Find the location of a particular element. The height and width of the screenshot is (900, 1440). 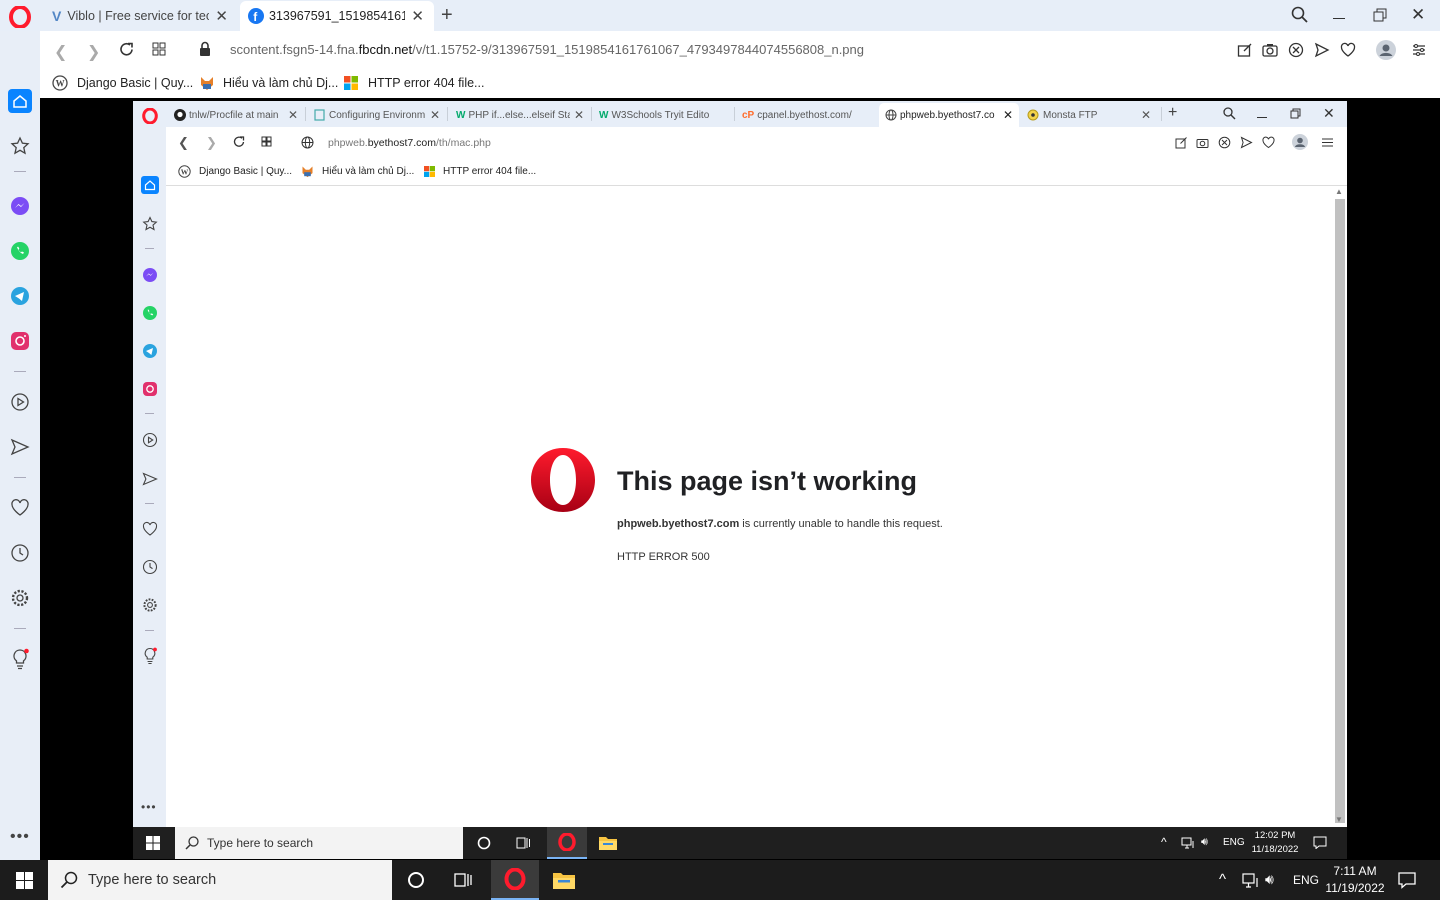

taskbar-clock: 7:11 AM 11/19/2022 is located at coordinates (1355, 880).